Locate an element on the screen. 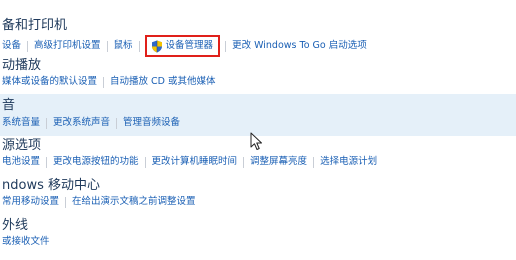 The height and width of the screenshot is (260, 516). section-autoplay: 动播放 媒体或设备的默认设置 自动播放 CD 或其他媒体 is located at coordinates (258, 75).